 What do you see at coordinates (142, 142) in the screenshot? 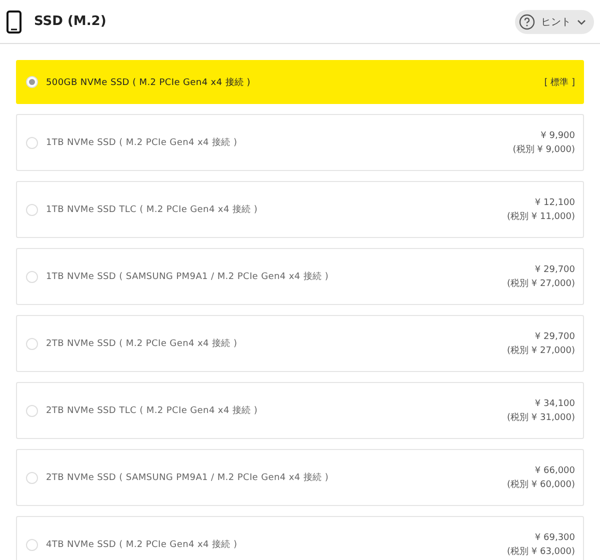
I see `option-label: 1TB NVMe SSD ( M.2 PCIe Gen4 x4 接続 )` at bounding box center [142, 142].